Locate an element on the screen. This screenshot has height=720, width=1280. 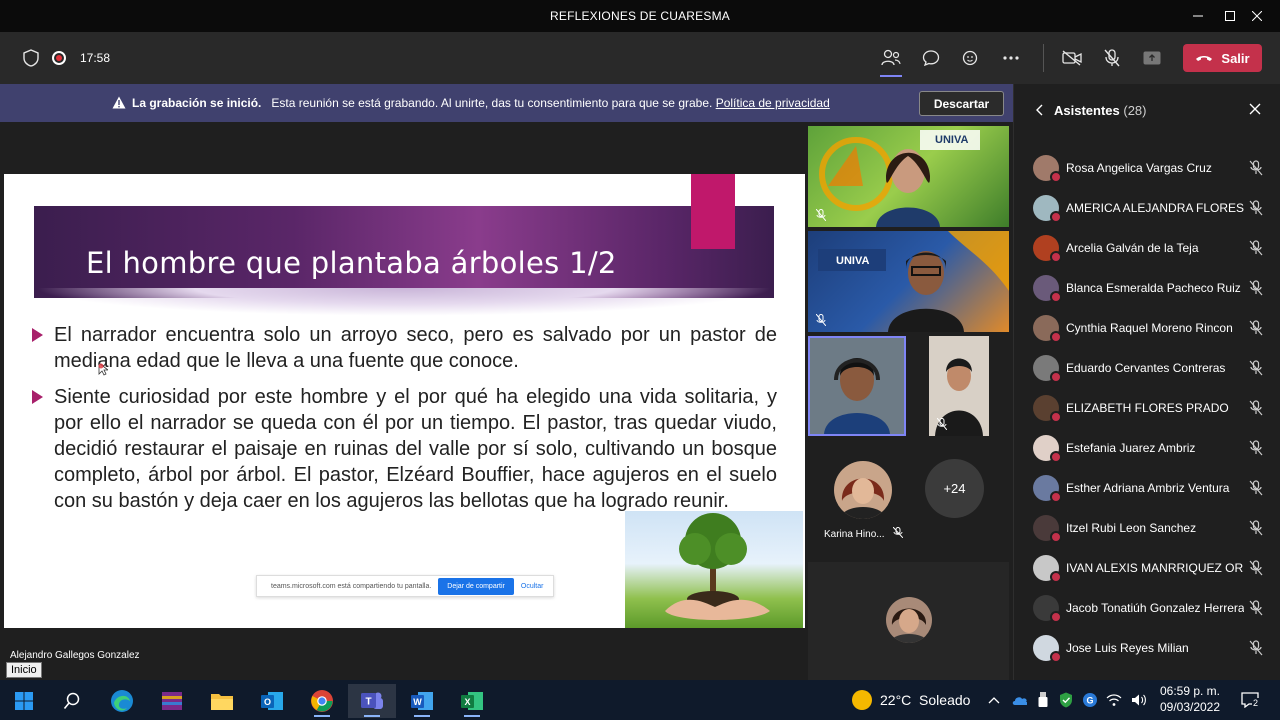
clock-time: 06:59 p. m. is located at coordinates (1190, 691).